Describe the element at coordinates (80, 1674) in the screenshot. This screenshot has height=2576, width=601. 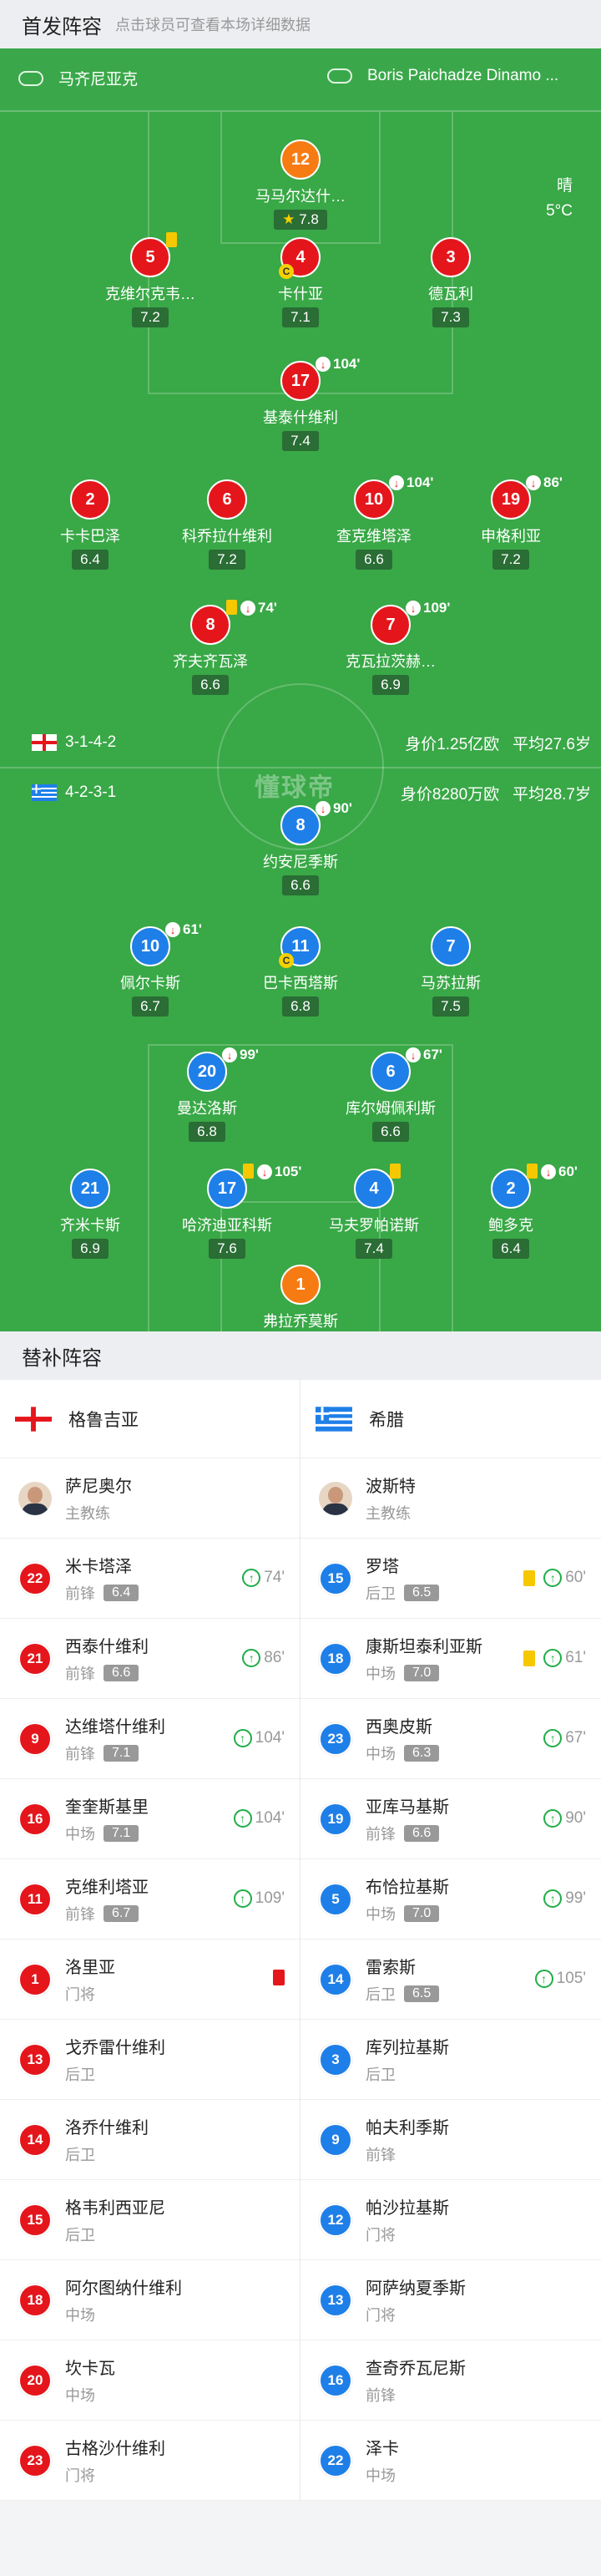
I see `sub-position: 前锋` at that location.